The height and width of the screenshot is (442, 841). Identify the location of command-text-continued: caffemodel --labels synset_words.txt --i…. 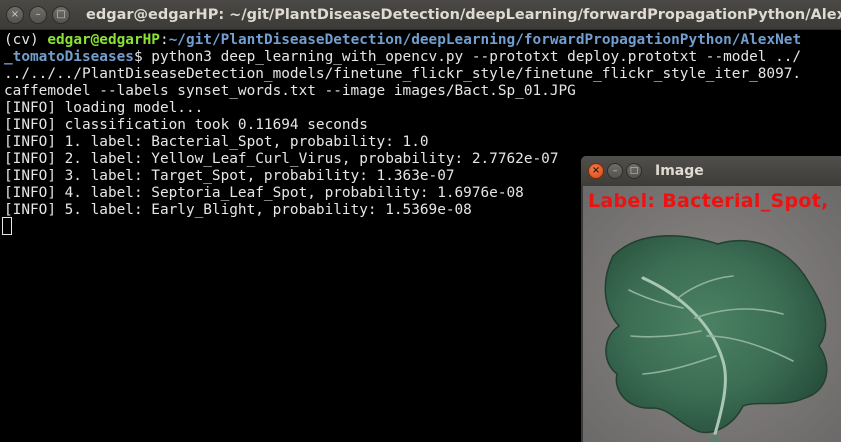
(290, 91).